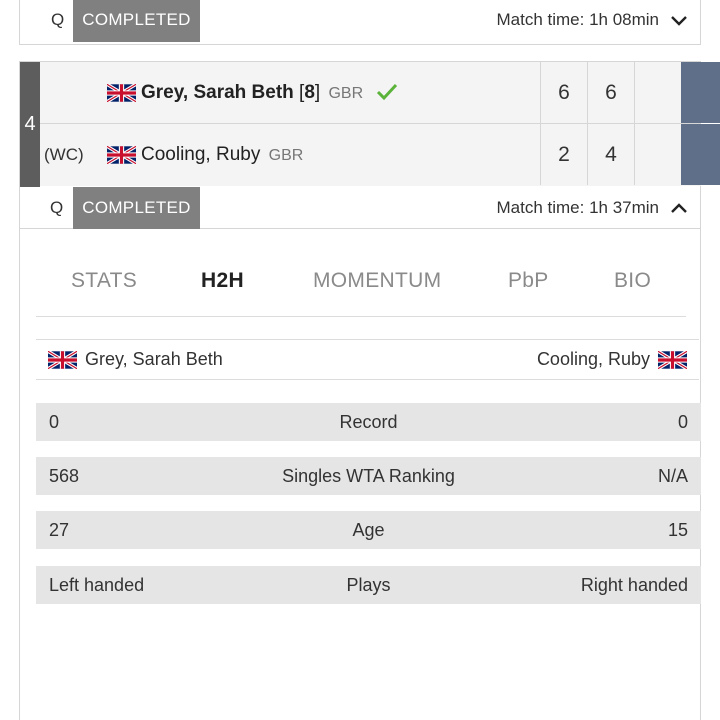  Describe the element at coordinates (387, 92) in the screenshot. I see `winner-check-icon` at that location.